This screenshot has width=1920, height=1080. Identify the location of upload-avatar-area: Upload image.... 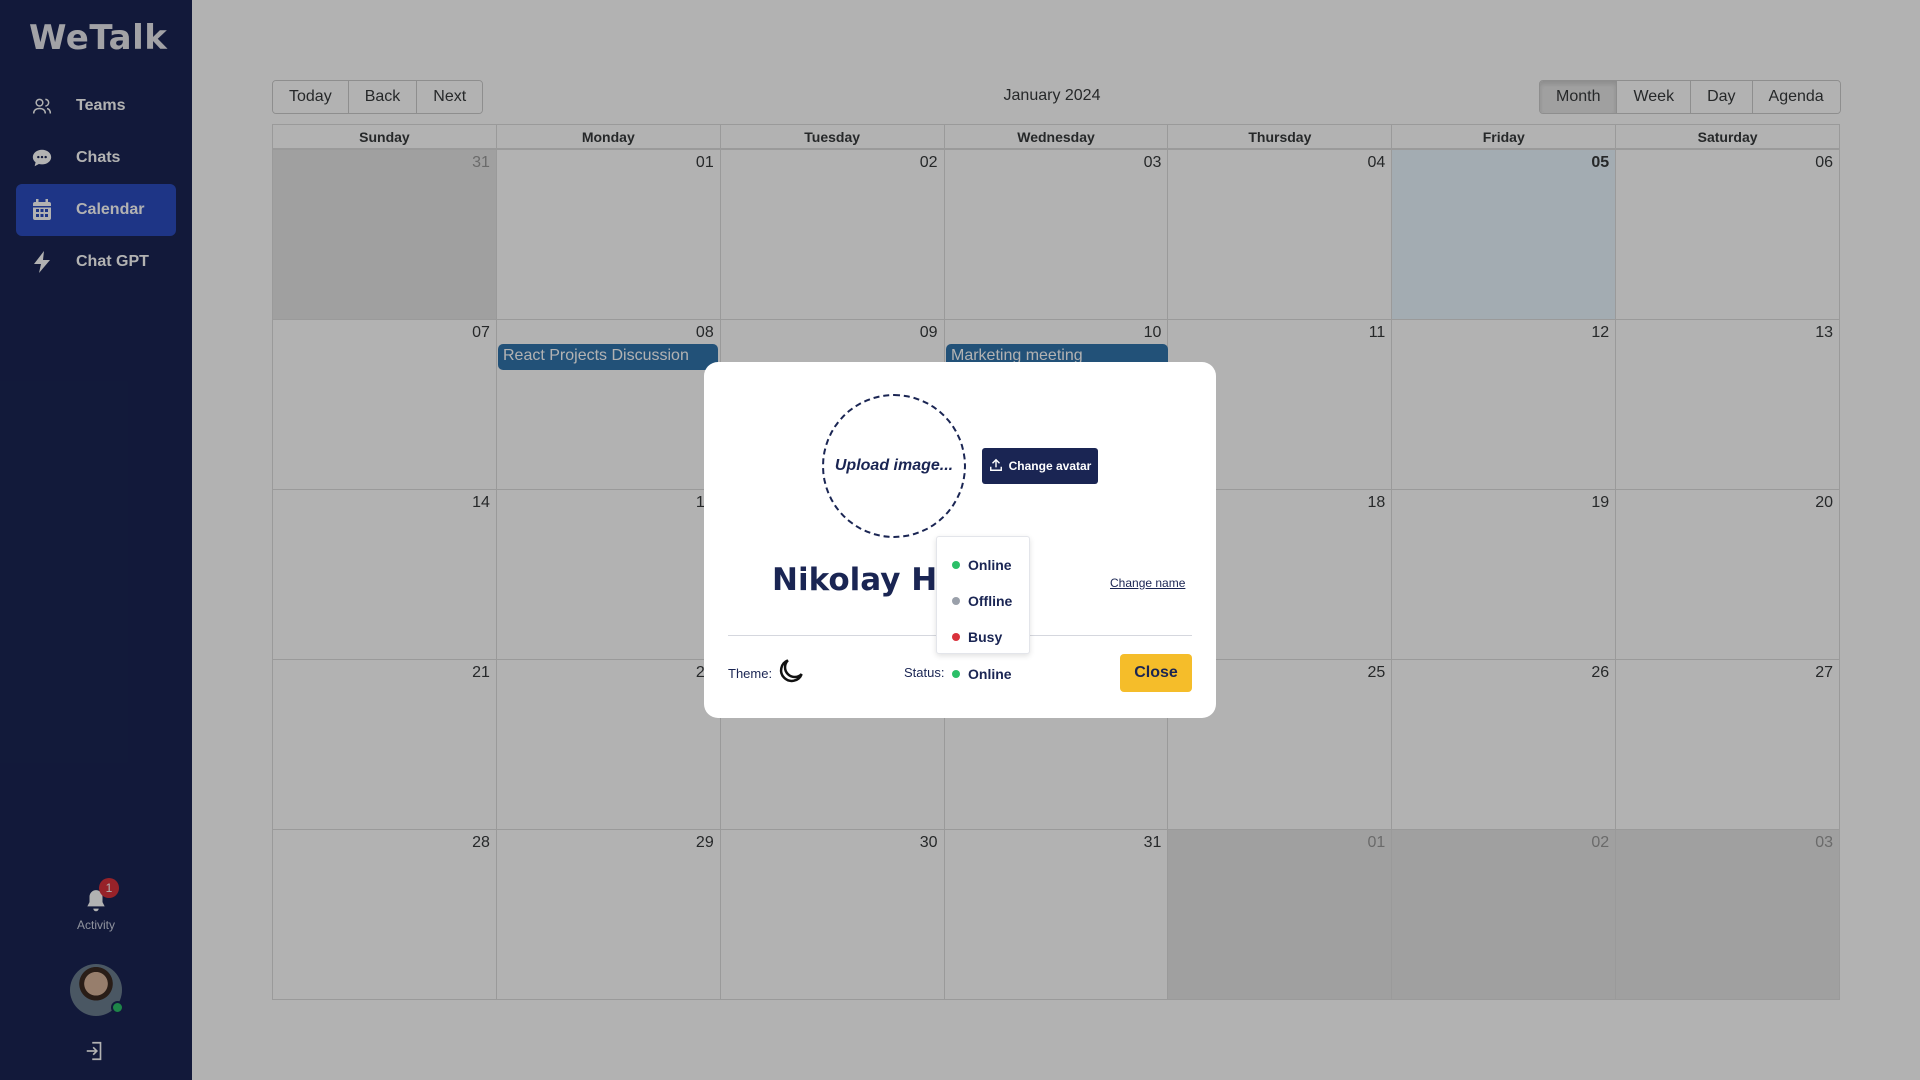
(894, 466).